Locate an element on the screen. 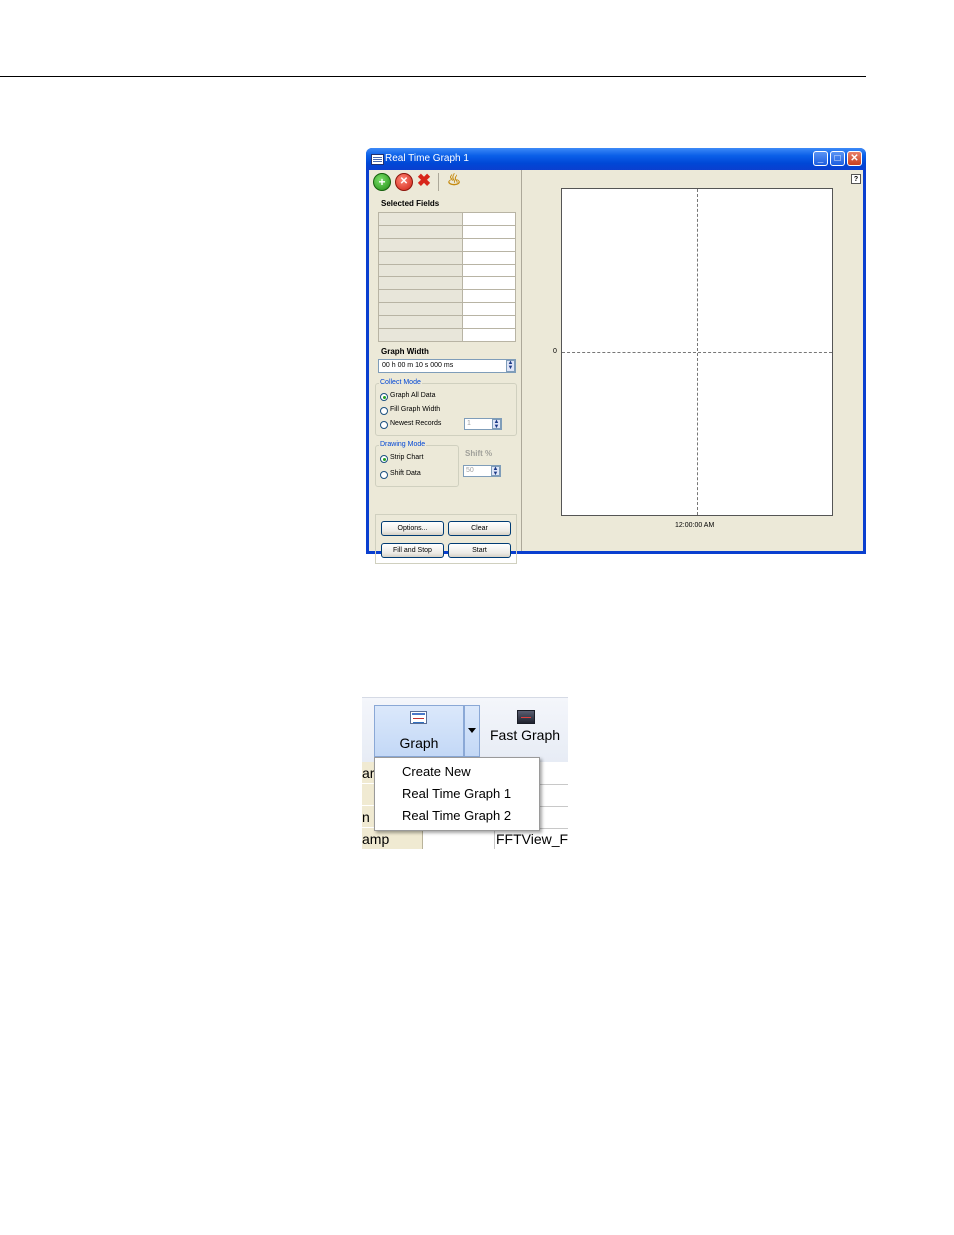 The image size is (954, 1235). fill-and-stop-button: Fill and Stop is located at coordinates (412, 550).